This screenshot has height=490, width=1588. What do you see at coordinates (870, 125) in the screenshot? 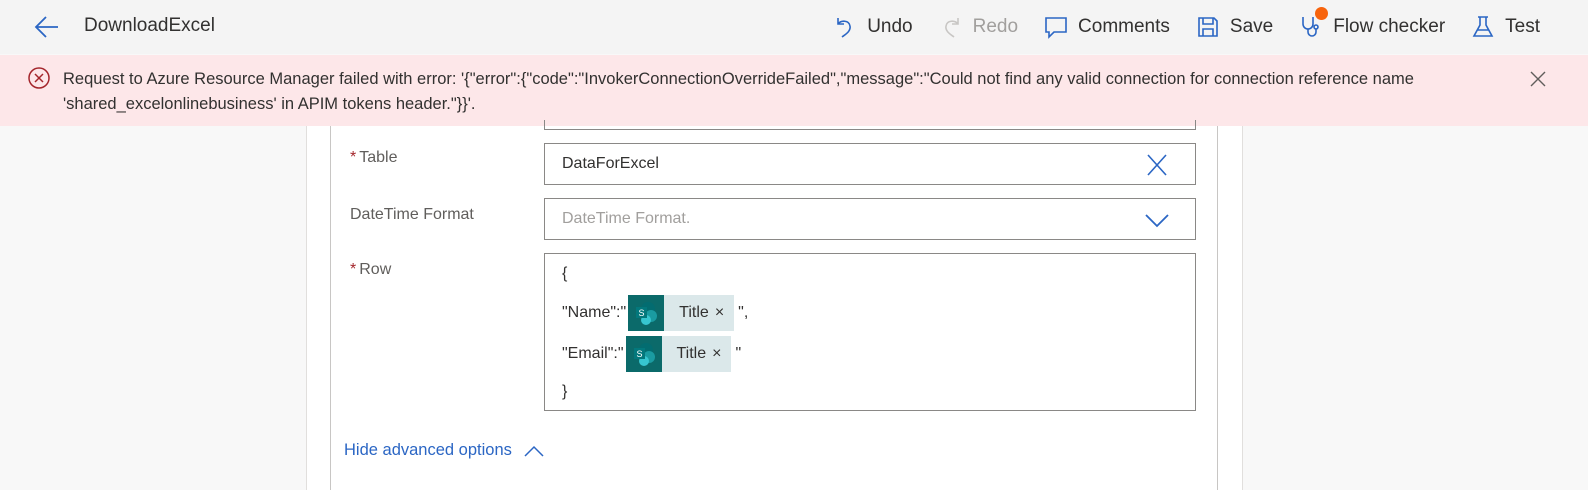
I see `previous-field` at bounding box center [870, 125].